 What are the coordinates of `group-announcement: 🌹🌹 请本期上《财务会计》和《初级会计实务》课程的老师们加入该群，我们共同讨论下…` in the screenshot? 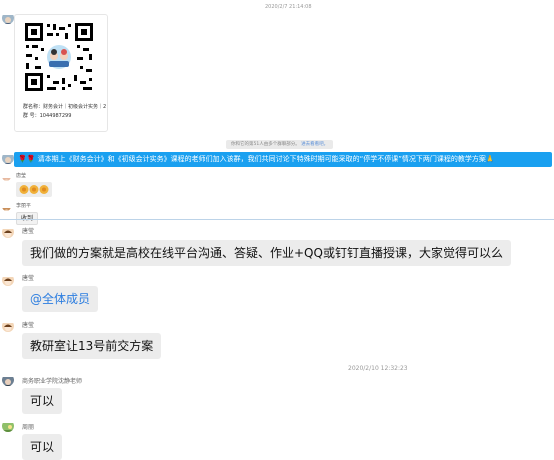 It's located at (283, 159).